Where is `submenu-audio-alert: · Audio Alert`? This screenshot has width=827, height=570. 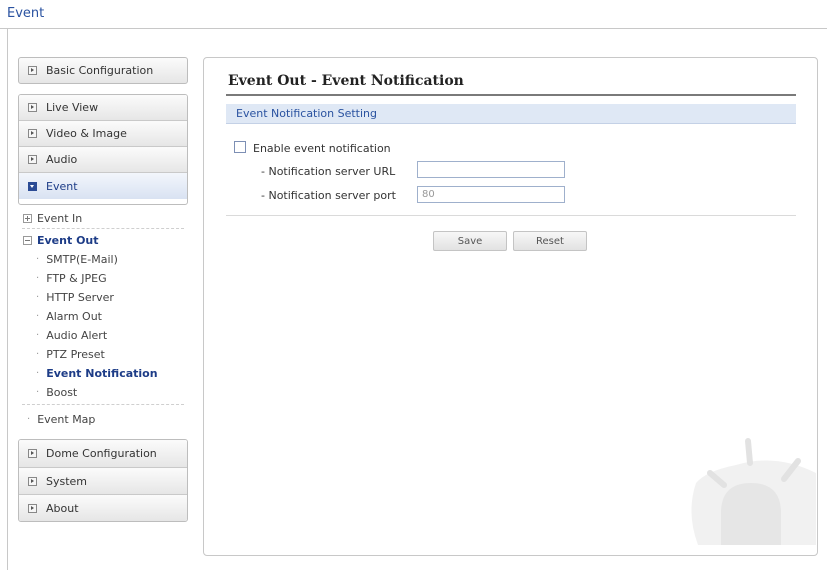 submenu-audio-alert: · Audio Alert is located at coordinates (71, 335).